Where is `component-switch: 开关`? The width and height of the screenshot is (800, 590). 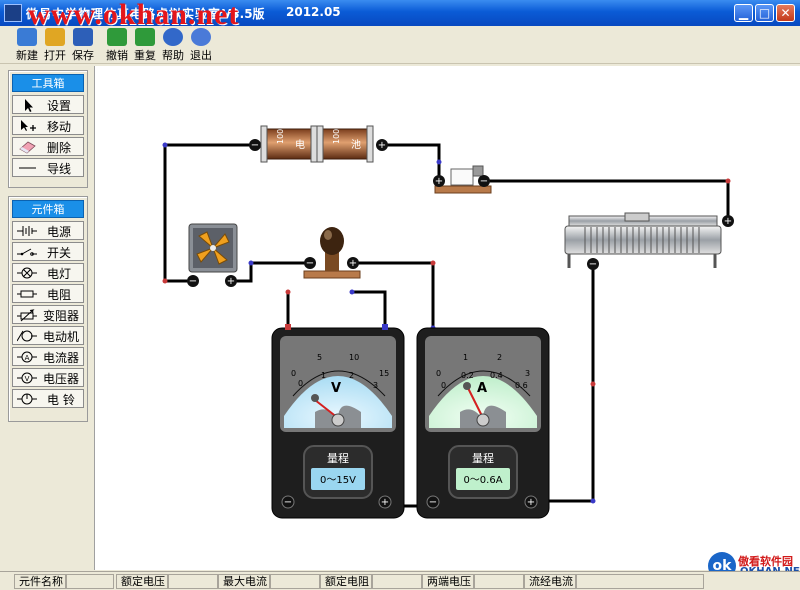
component-switch: 开关 is located at coordinates (48, 251).